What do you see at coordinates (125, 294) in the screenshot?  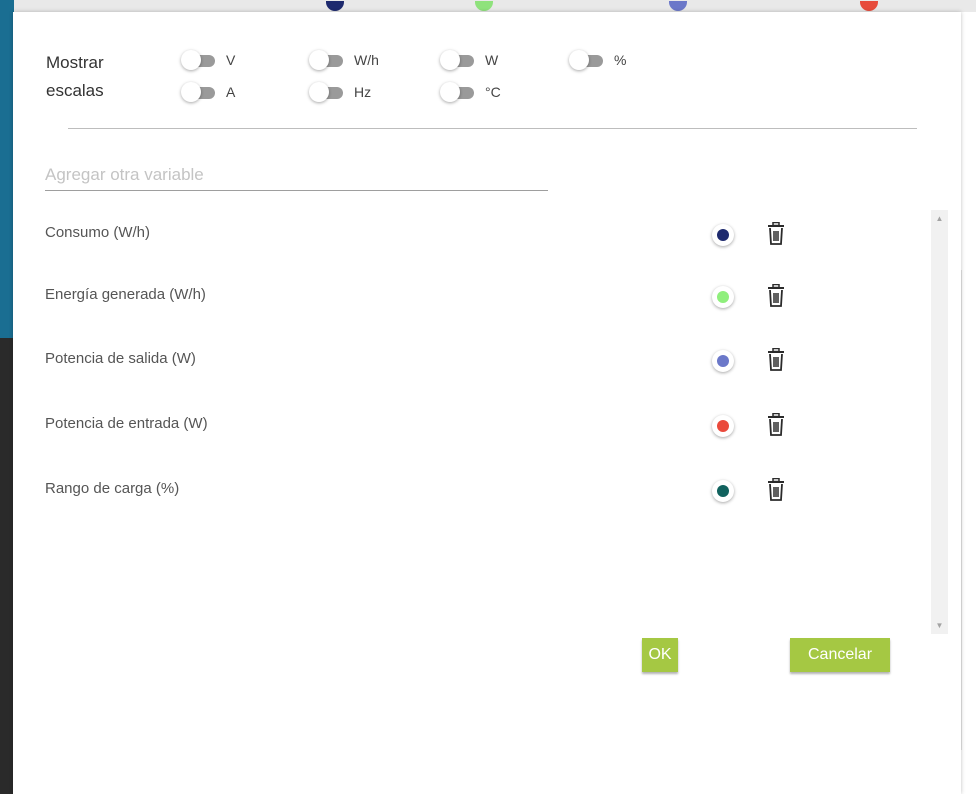 I see `variable-label: Energía generada (W/h)` at bounding box center [125, 294].